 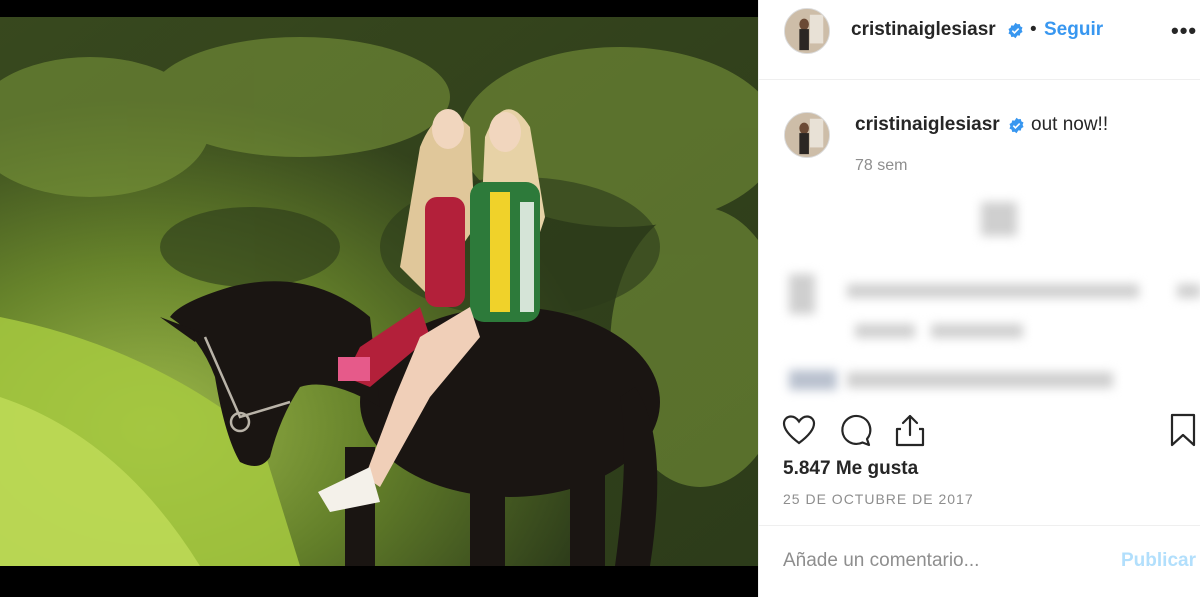 What do you see at coordinates (1158, 561) in the screenshot?
I see `publish-button: Publicar` at bounding box center [1158, 561].